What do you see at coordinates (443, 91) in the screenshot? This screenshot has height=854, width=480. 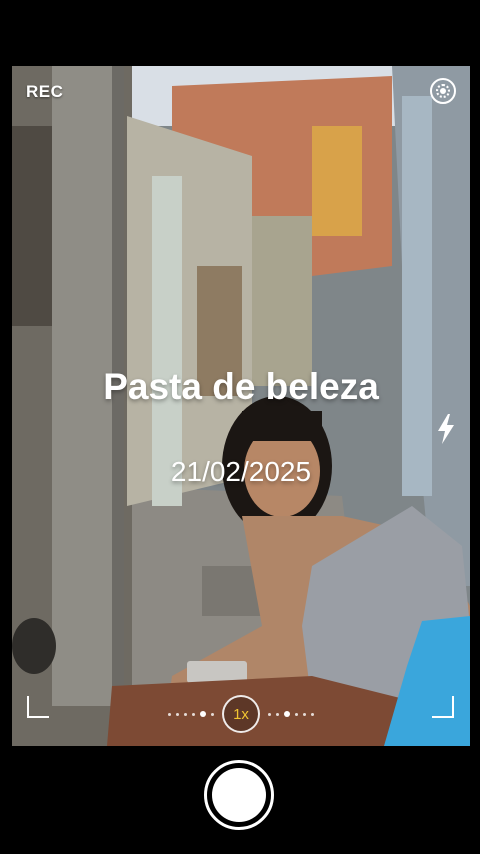 I see `live-photo-icon` at bounding box center [443, 91].